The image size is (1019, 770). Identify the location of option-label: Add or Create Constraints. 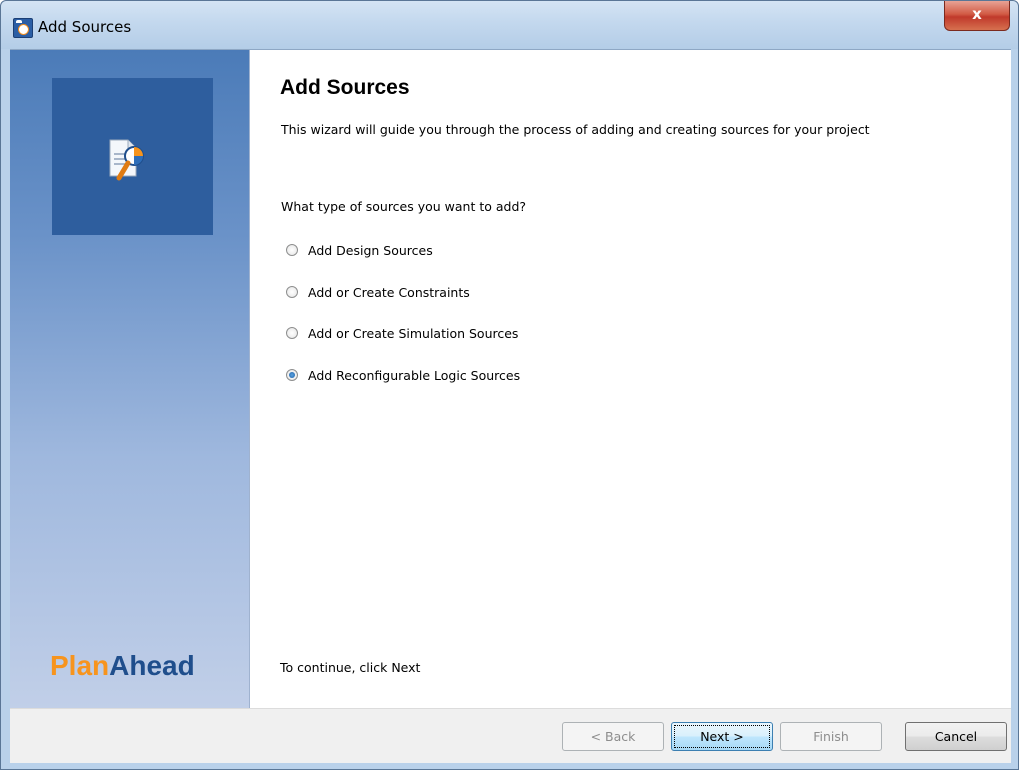
(389, 292).